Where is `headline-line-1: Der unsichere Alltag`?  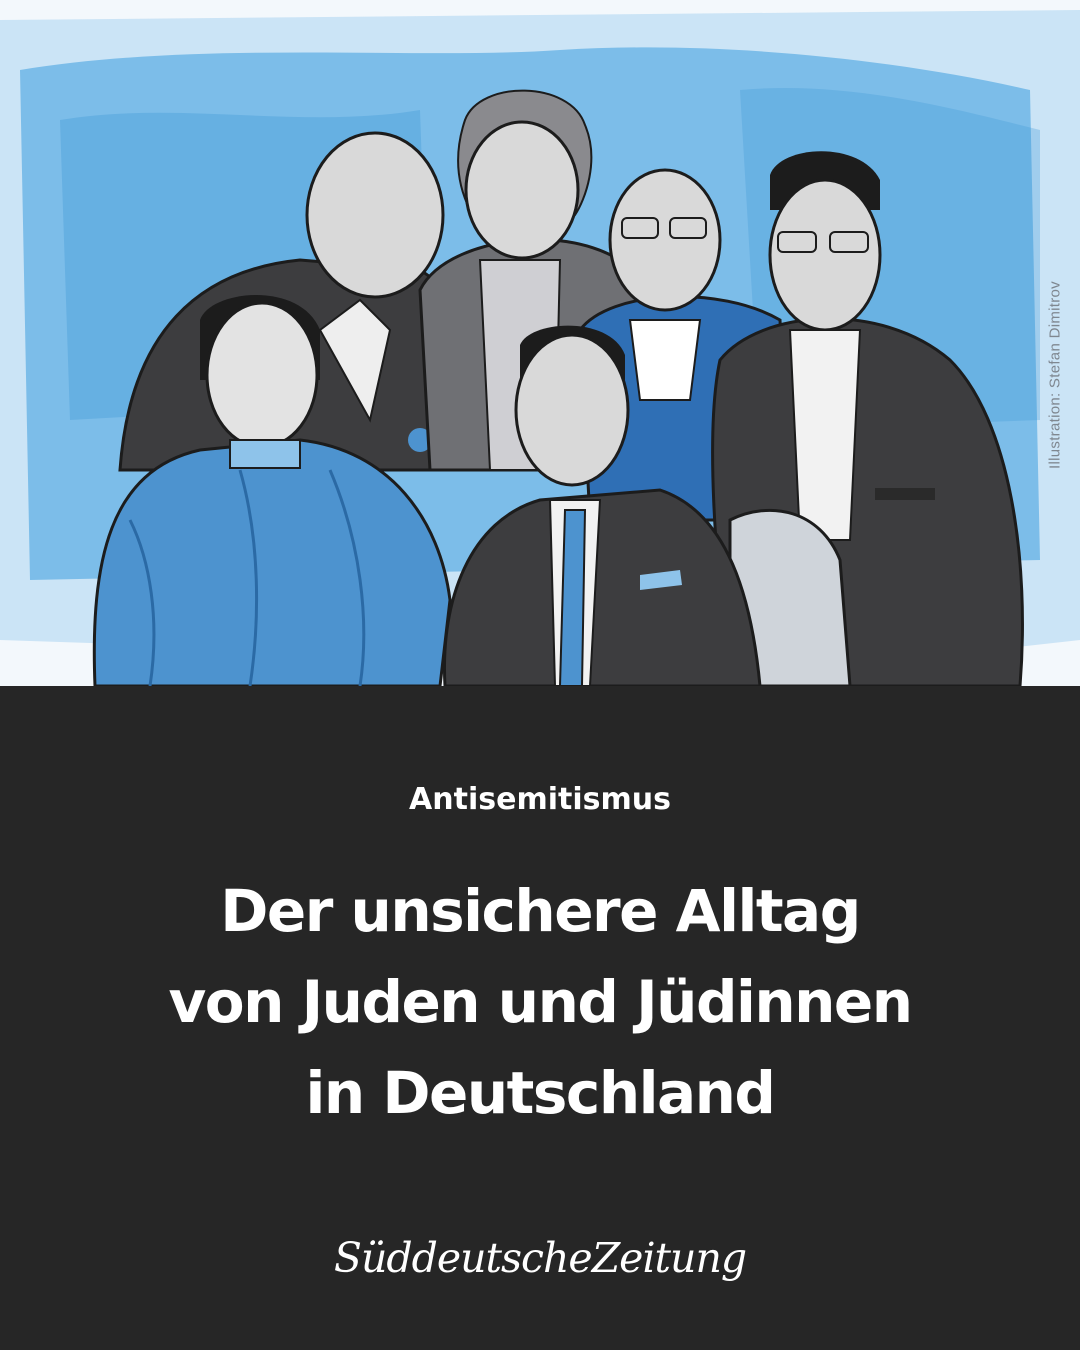 headline-line-1: Der unsichere Alltag is located at coordinates (540, 911).